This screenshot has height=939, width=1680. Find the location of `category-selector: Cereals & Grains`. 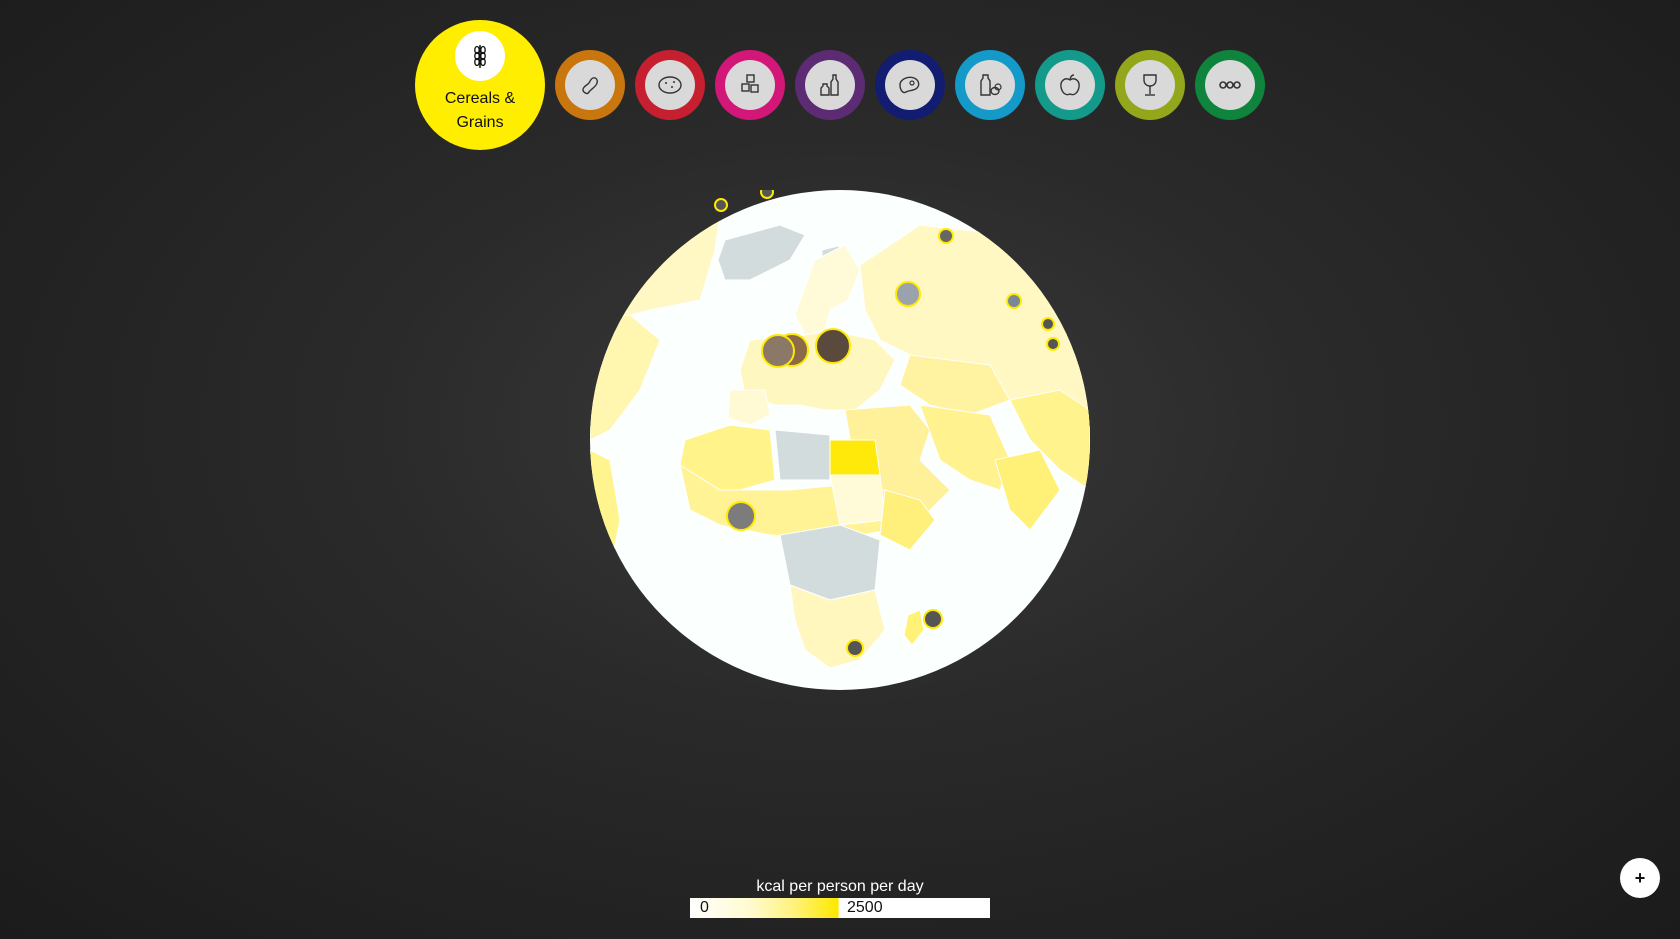

category-selector: Cereals & Grains is located at coordinates (845, 85).